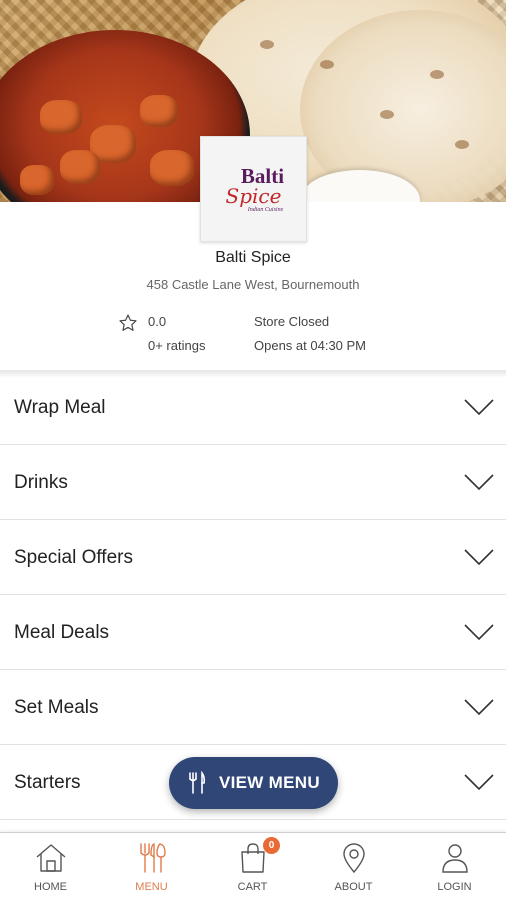 This screenshot has width=506, height=900. I want to click on home-icon, so click(50, 858).